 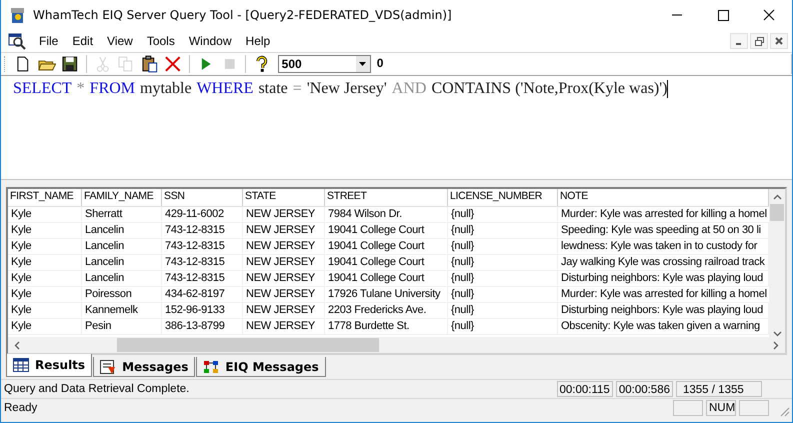 What do you see at coordinates (324, 64) in the screenshot?
I see `row-limit-dropdown: 500` at bounding box center [324, 64].